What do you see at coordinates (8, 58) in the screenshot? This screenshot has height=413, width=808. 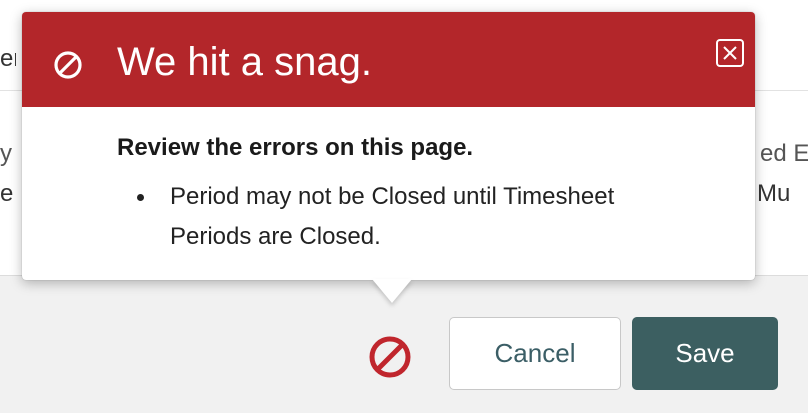 I see `background-text: er` at bounding box center [8, 58].